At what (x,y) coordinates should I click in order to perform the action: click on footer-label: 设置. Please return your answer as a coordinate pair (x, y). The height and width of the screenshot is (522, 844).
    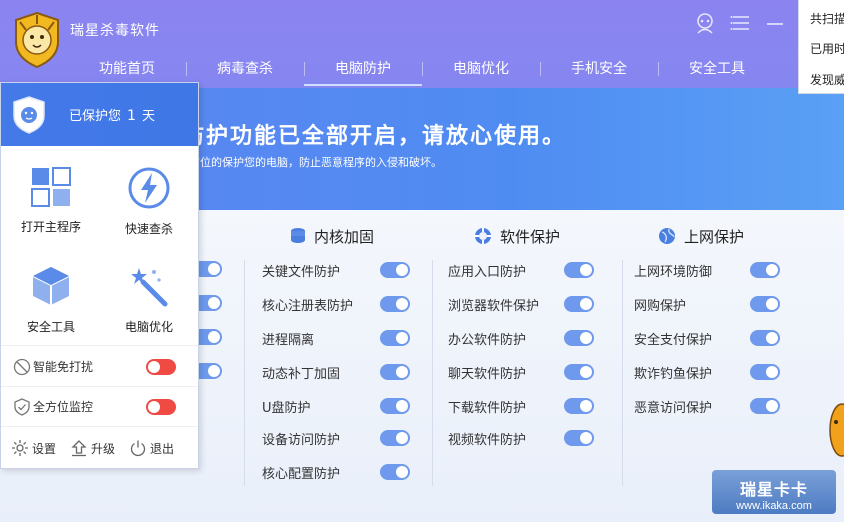
    Looking at the image, I should click on (44, 448).